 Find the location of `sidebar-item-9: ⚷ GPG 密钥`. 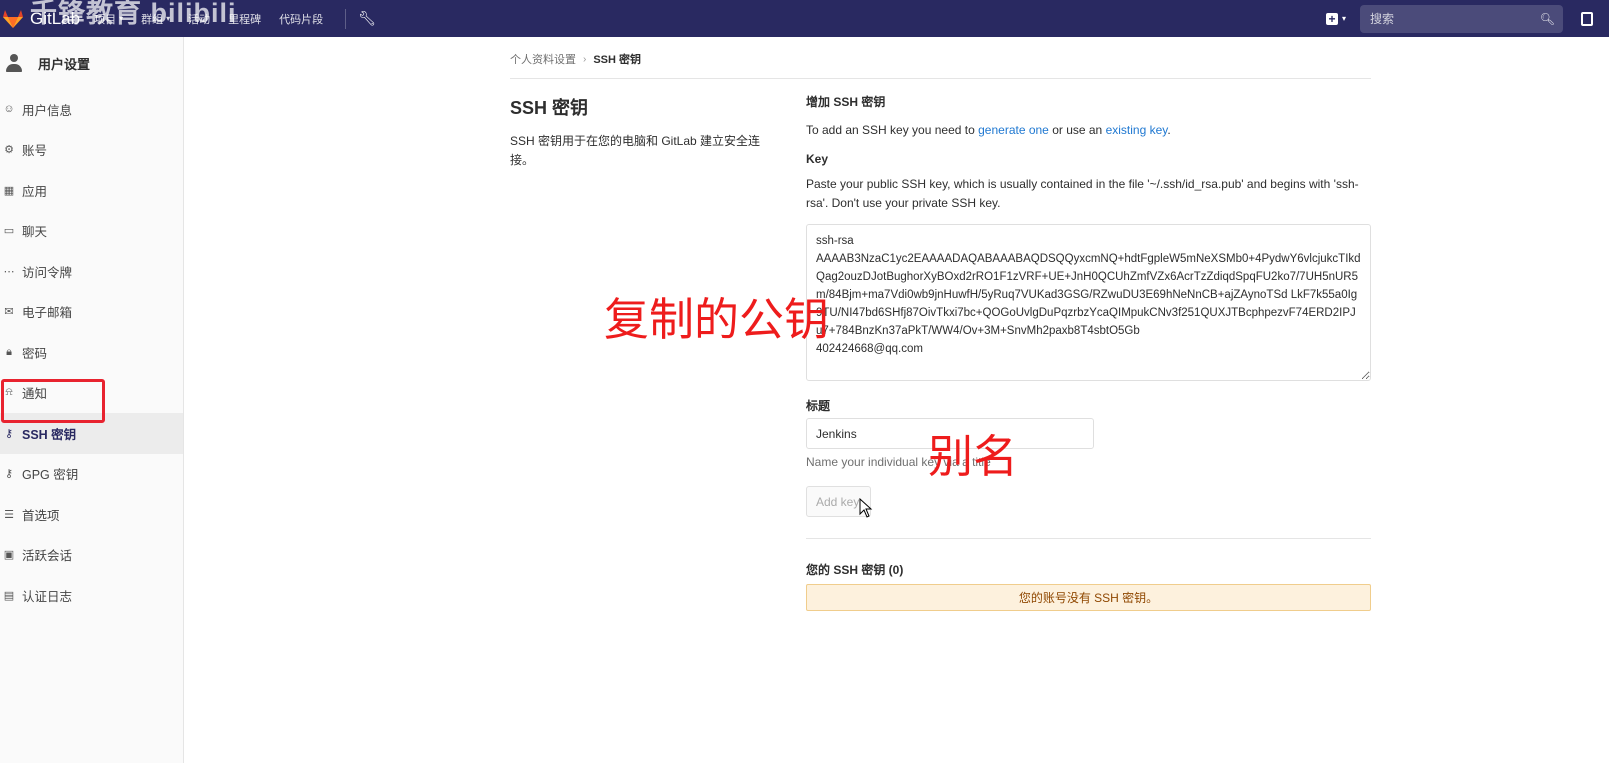

sidebar-item-9: ⚷ GPG 密钥 is located at coordinates (91, 474).